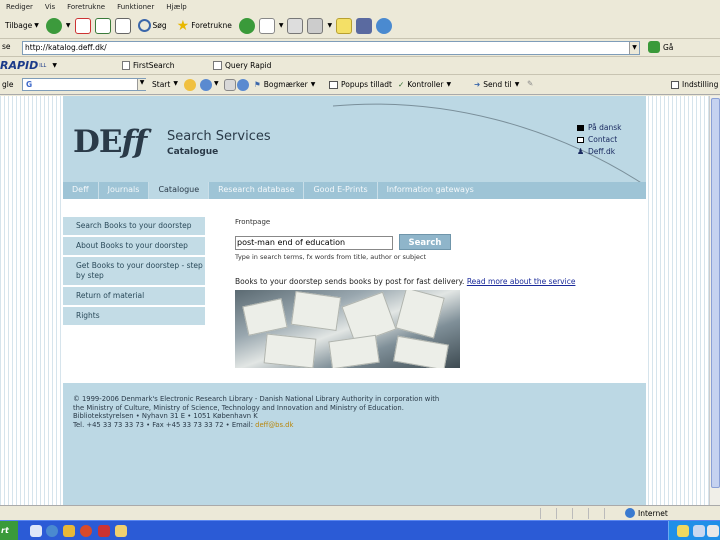 This screenshot has width=720, height=540. Describe the element at coordinates (19, 65) in the screenshot. I see `rapid-logo: RAPID` at that location.